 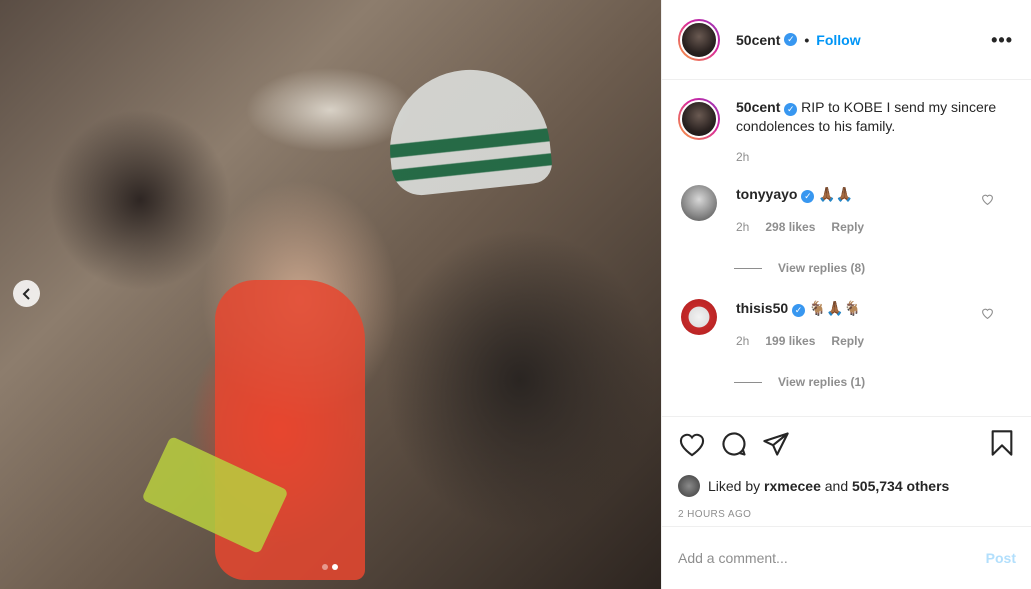 I want to click on comment-text: 🙏🏾🙏🏾, so click(x=836, y=194).